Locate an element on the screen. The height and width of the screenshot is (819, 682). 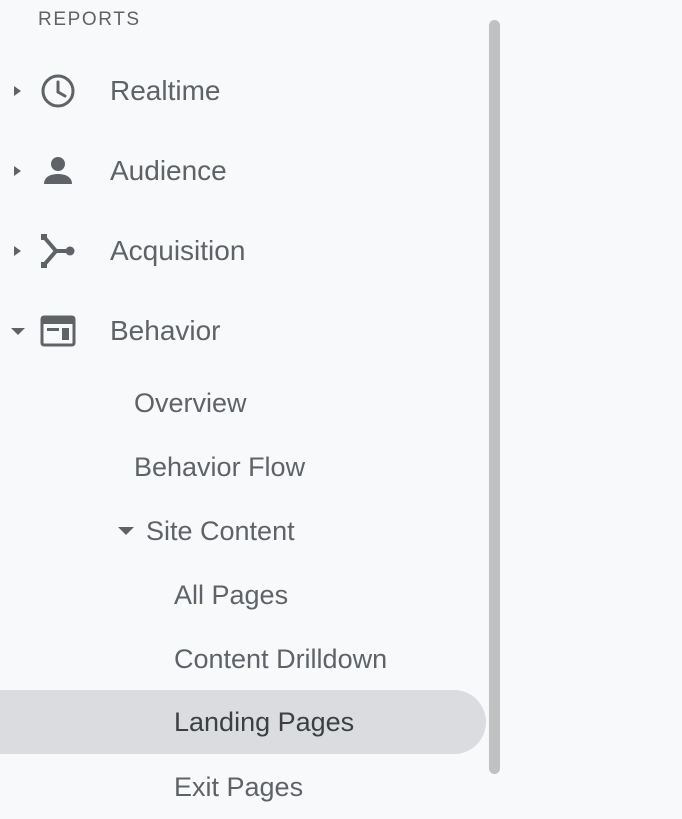
sidebar-item-label: Realtime is located at coordinates (165, 90).